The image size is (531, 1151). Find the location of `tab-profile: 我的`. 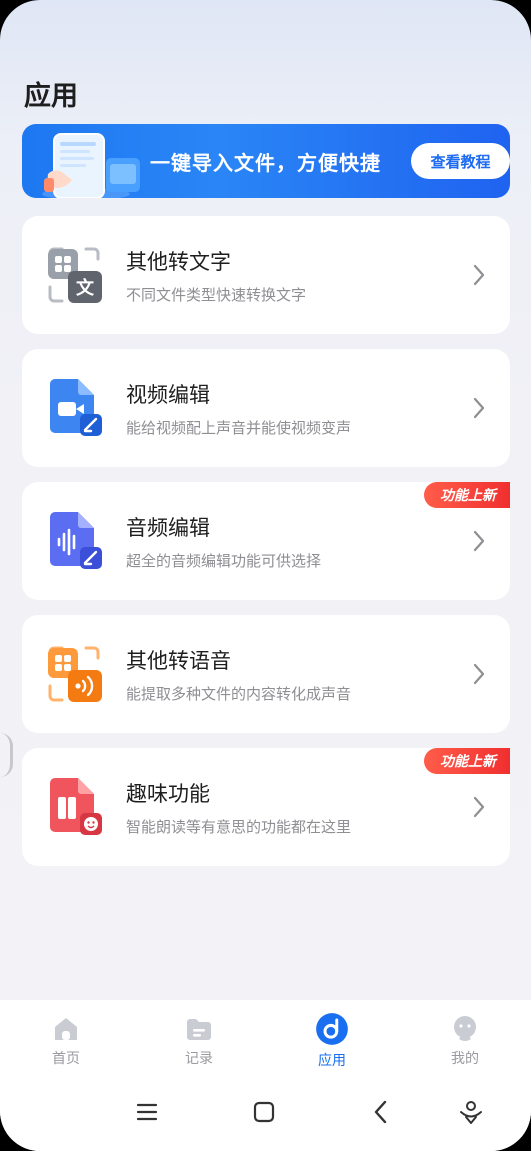

tab-profile: 我的 is located at coordinates (465, 1044).